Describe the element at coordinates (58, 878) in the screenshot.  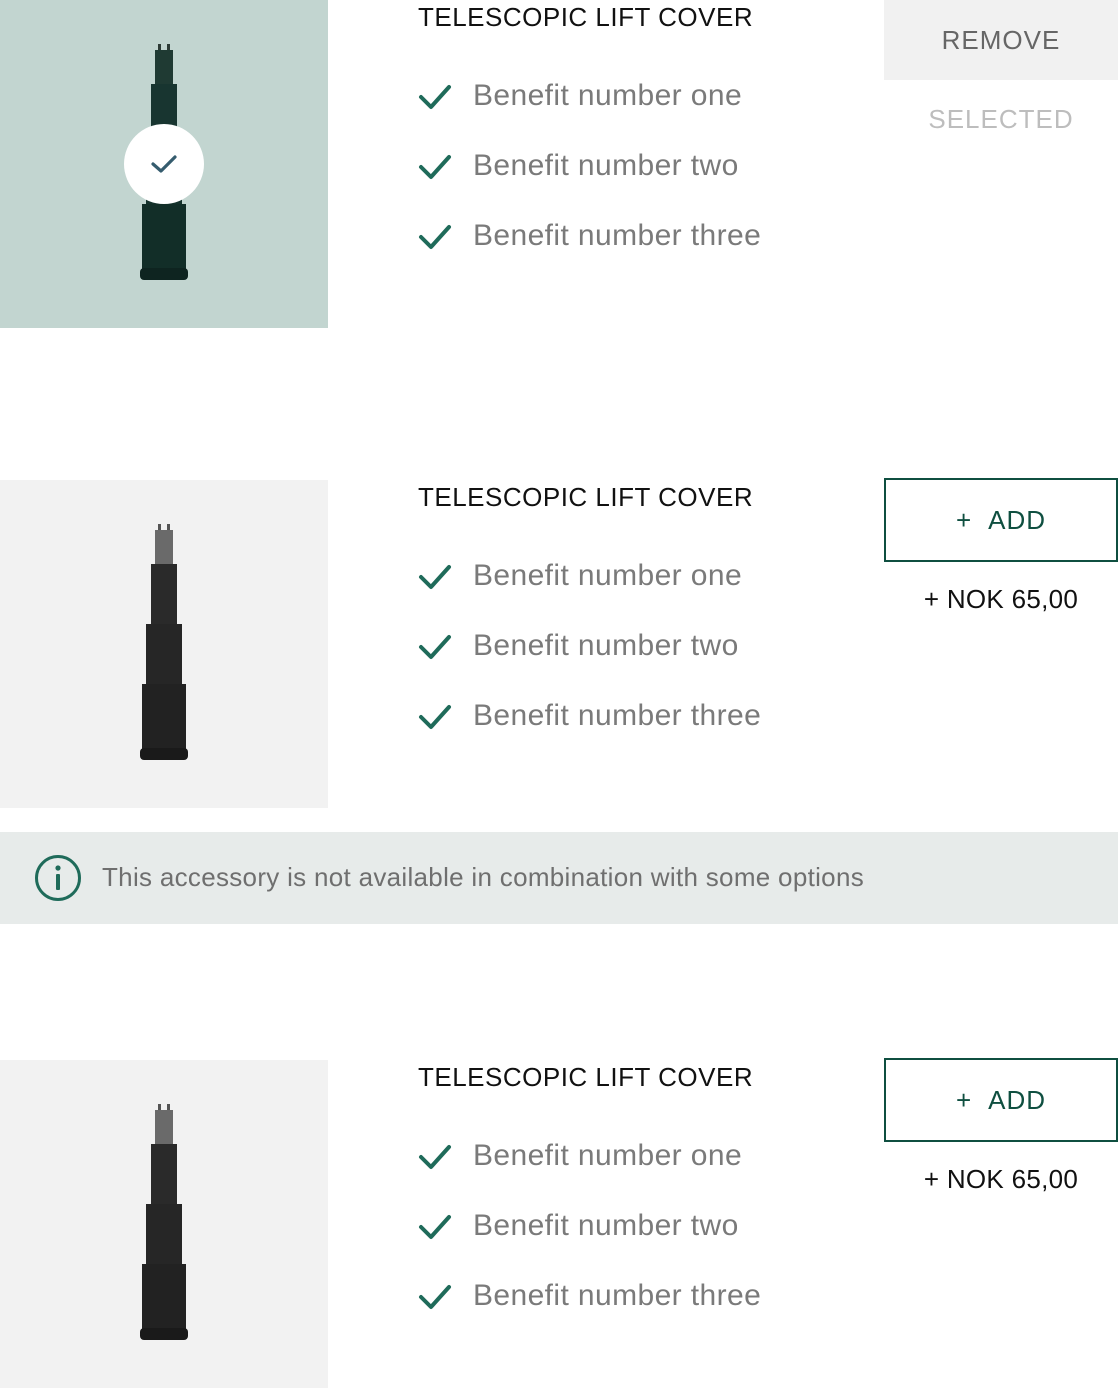
I see `info-icon` at that location.